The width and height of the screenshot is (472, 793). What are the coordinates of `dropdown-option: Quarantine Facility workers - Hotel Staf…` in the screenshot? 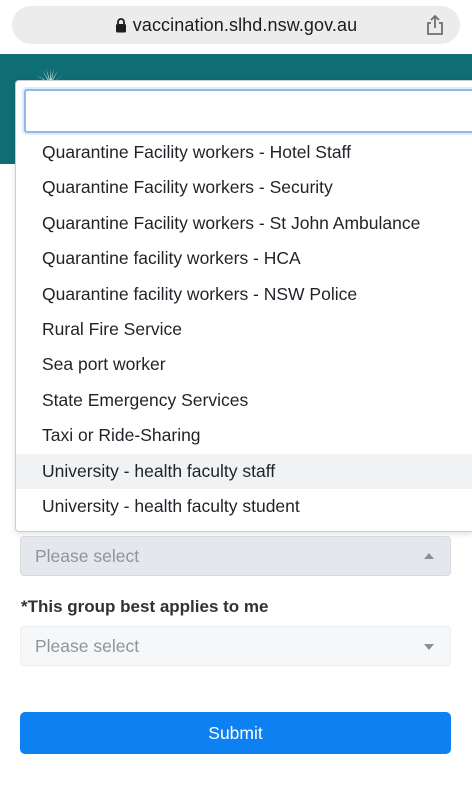 It's located at (244, 152).